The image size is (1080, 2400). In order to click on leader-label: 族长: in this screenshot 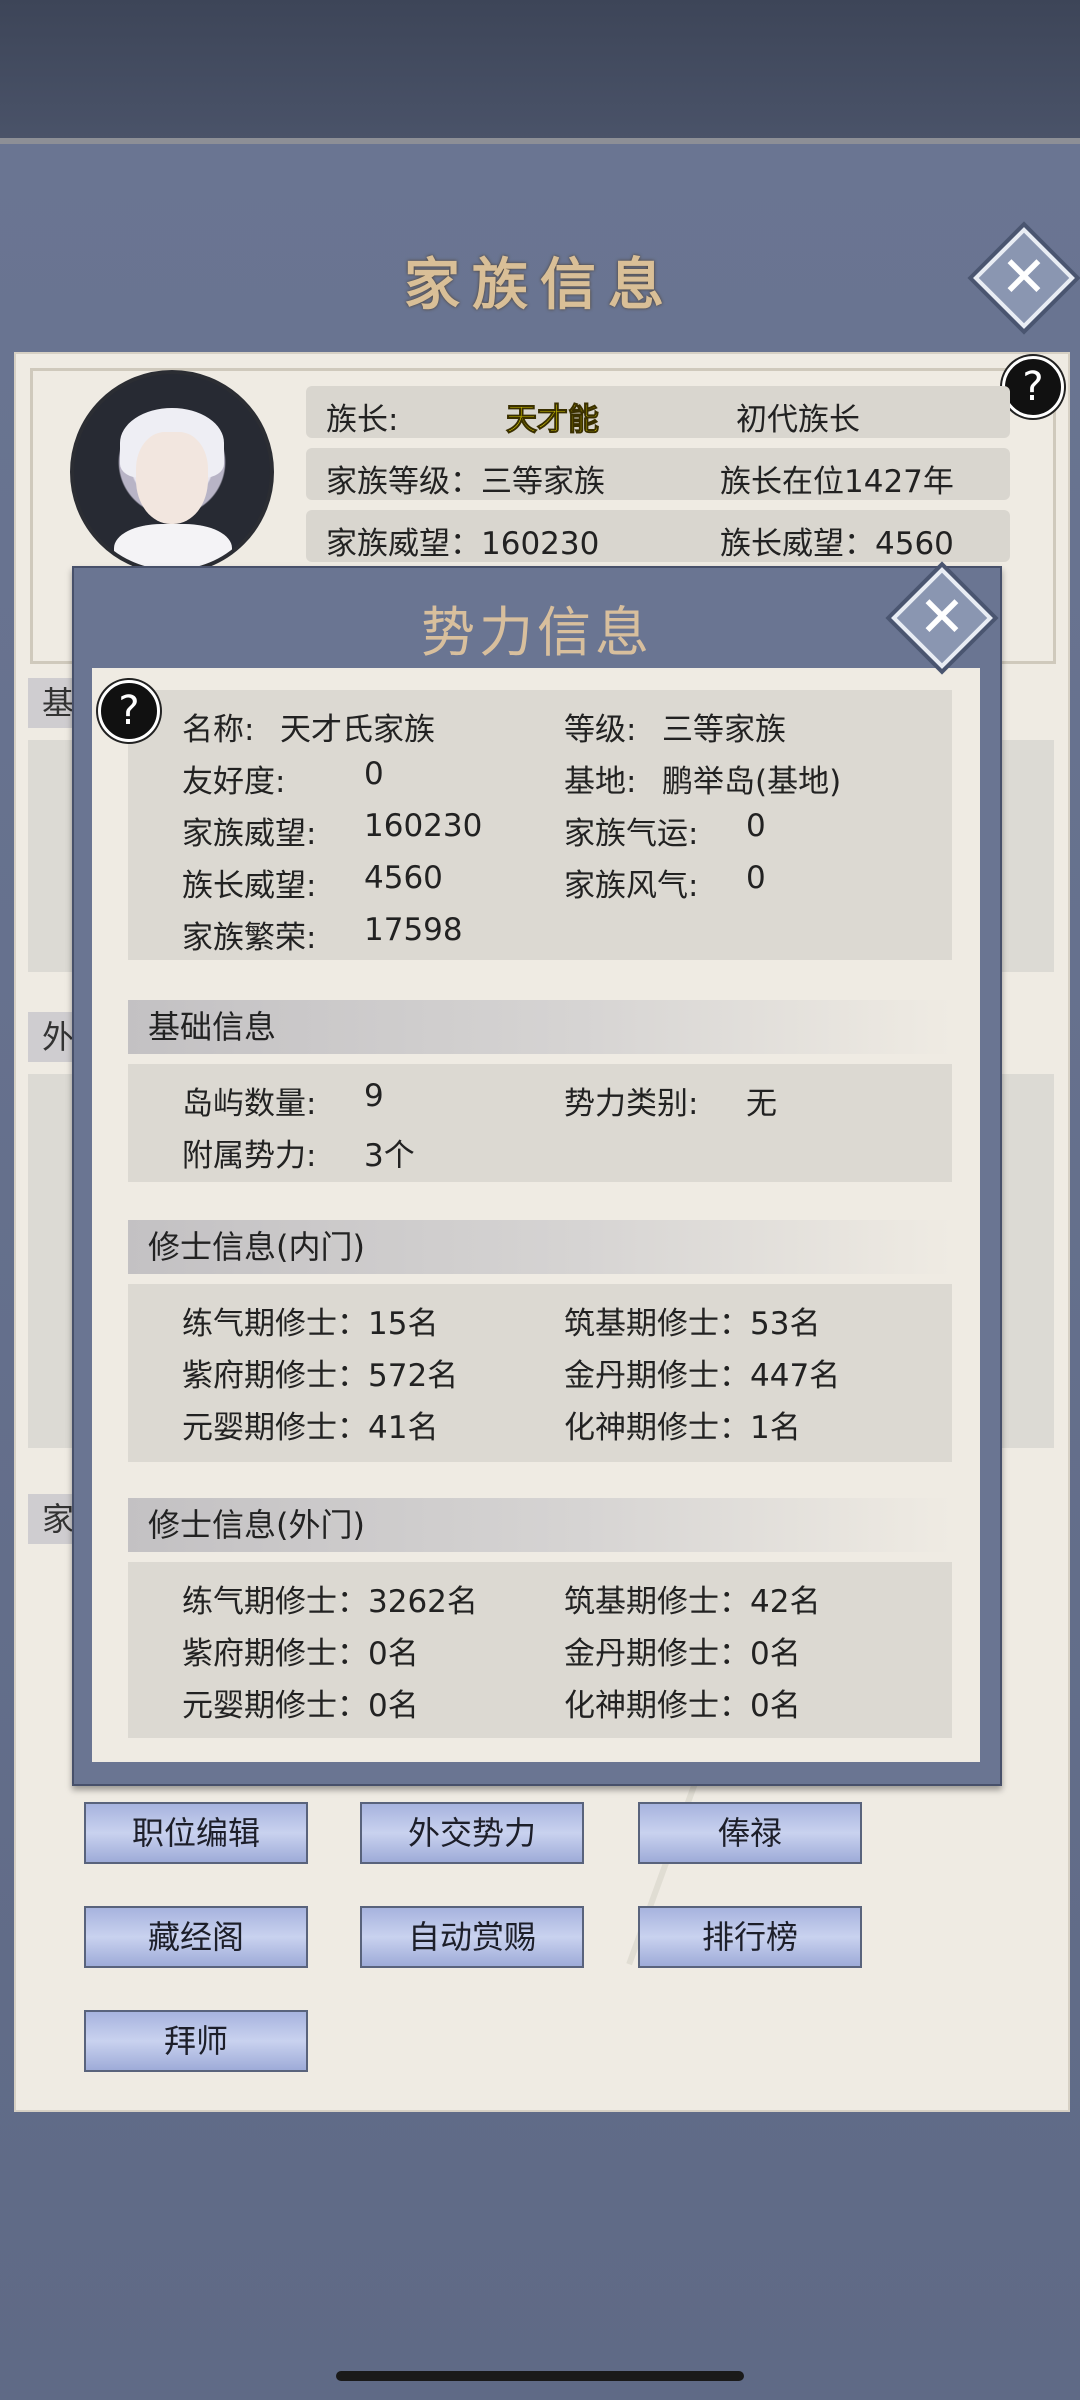, I will do `click(362, 420)`.